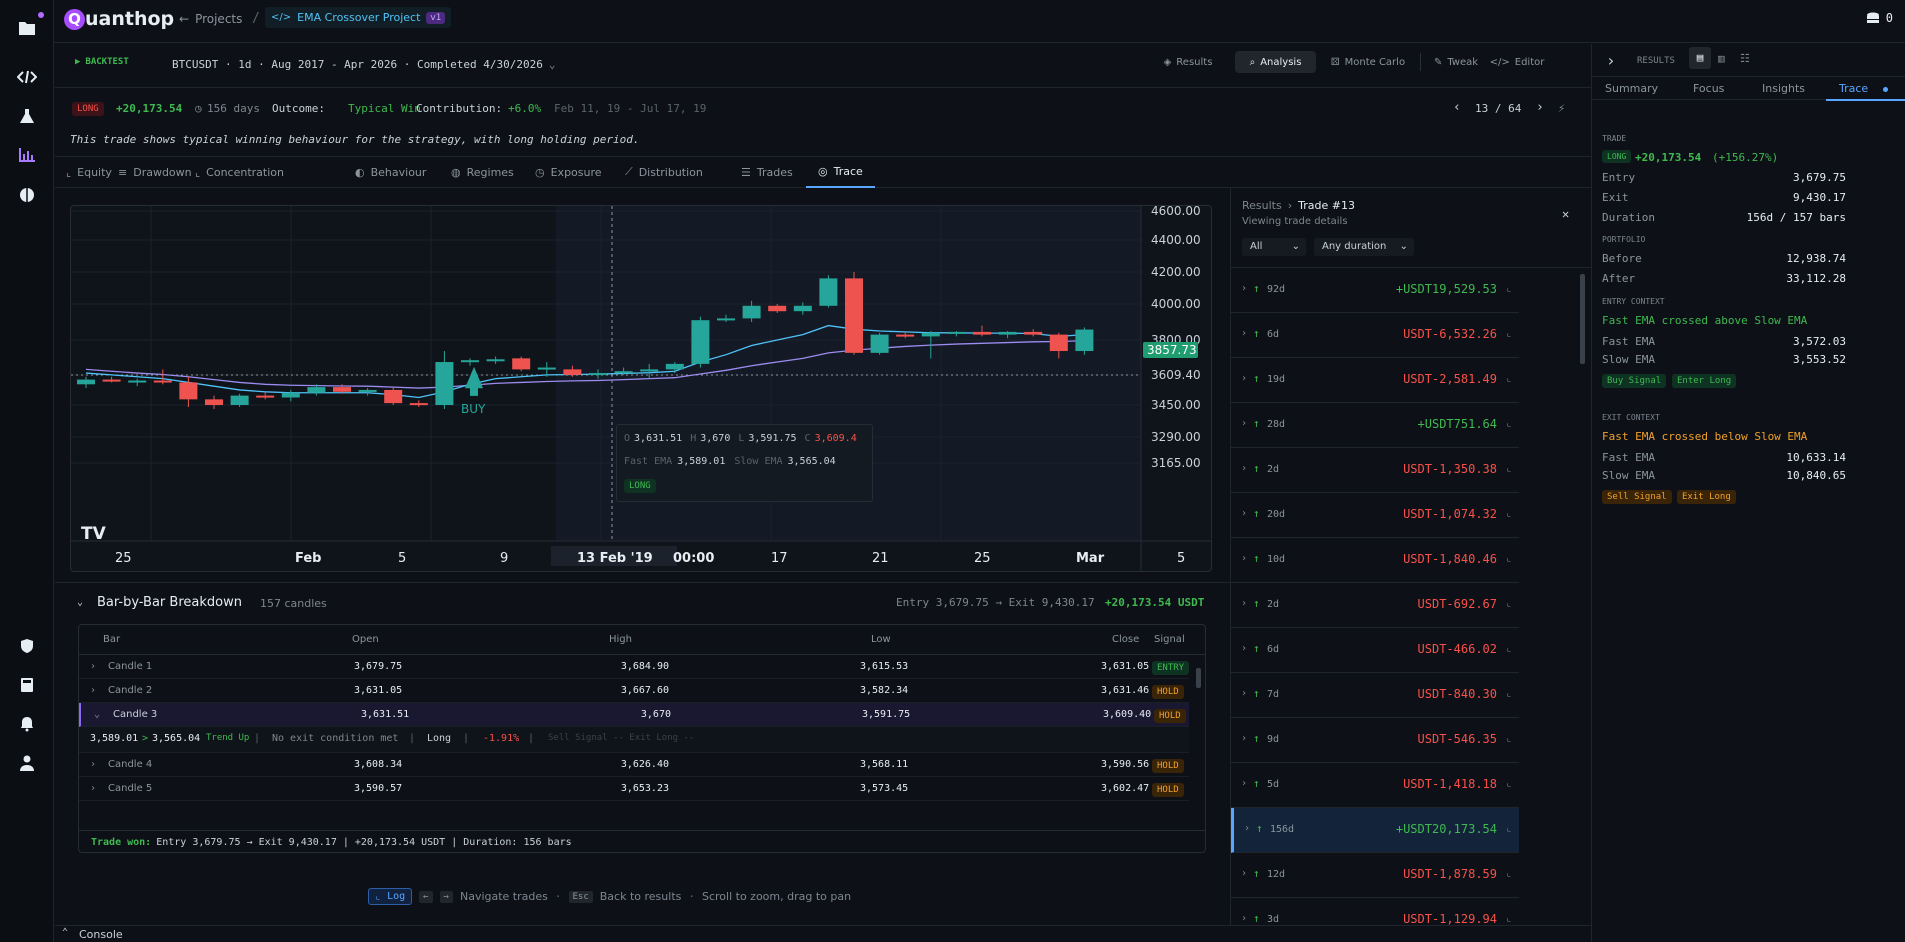  What do you see at coordinates (1375, 380) in the screenshot?
I see `trade-list-item: › ↑ 19d USDT-2,581.49 ⌞` at bounding box center [1375, 380].